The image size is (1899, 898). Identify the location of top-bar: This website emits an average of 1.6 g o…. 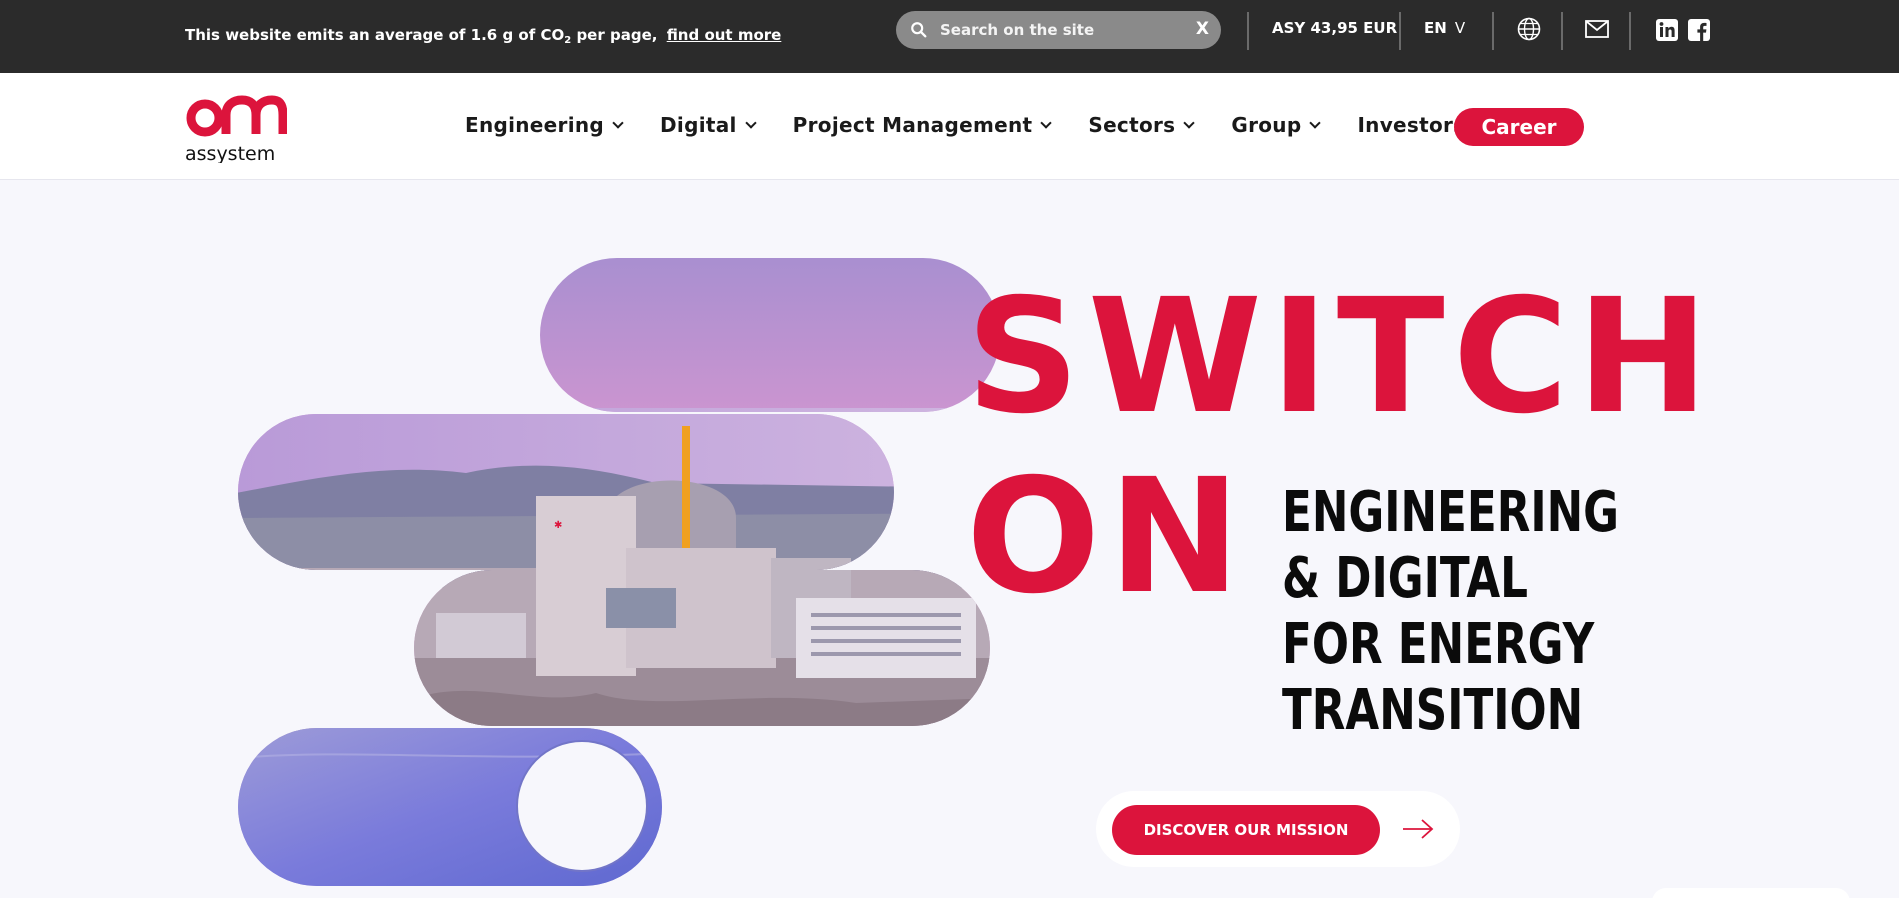
(949, 36).